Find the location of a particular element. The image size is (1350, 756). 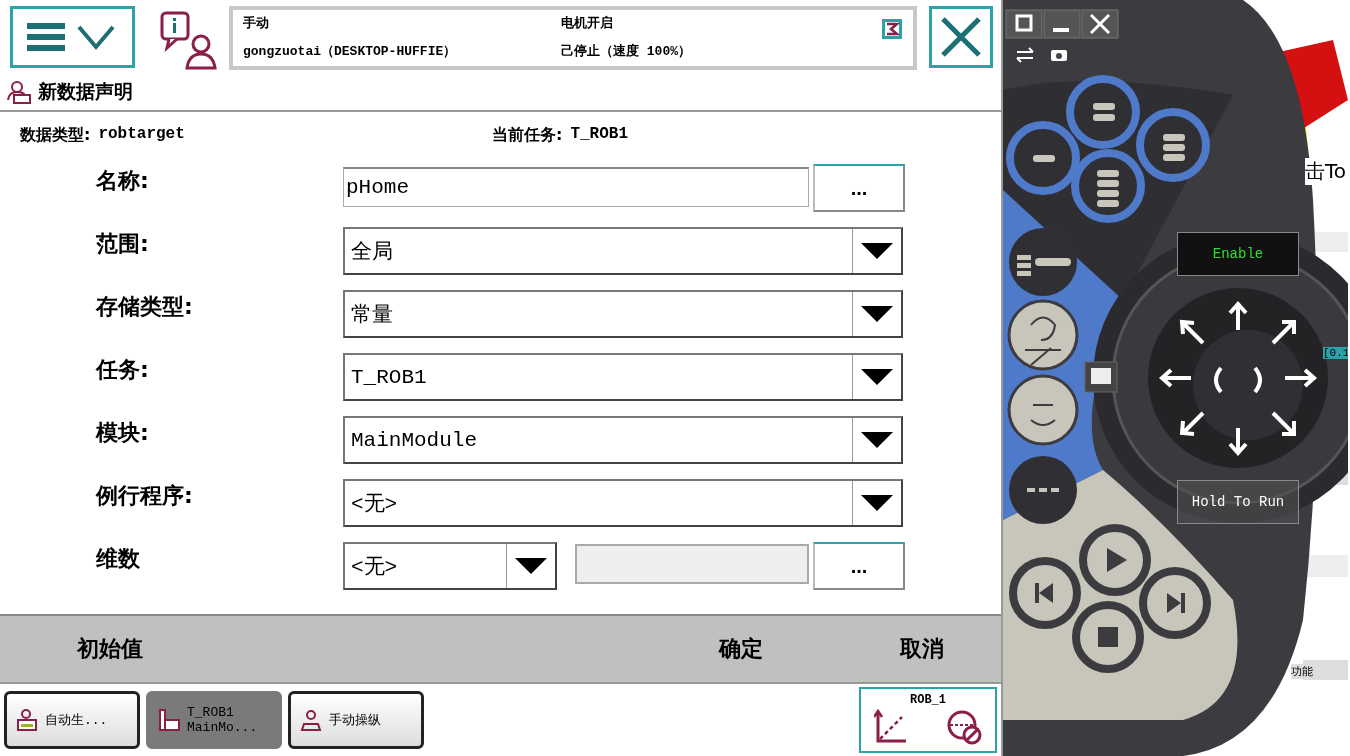

info-label: 当前任务: is located at coordinates (527, 135).